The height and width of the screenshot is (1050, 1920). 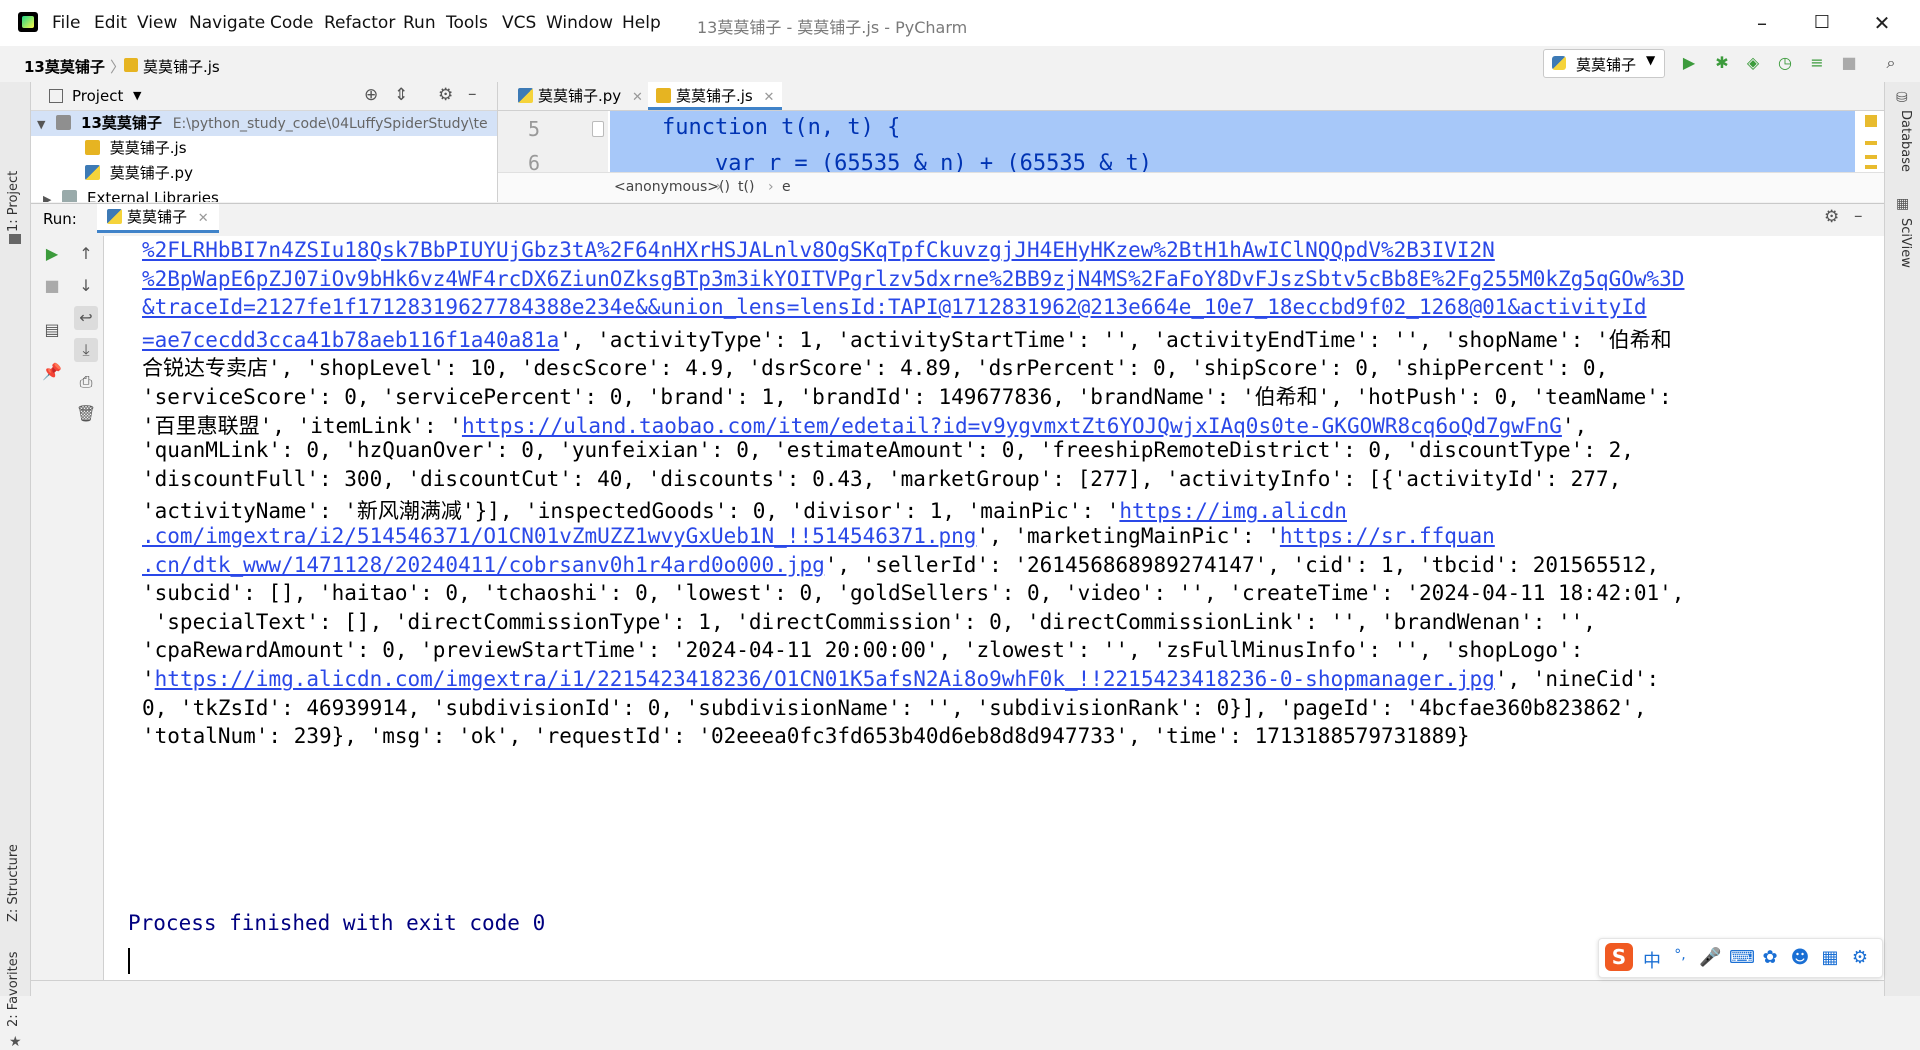 What do you see at coordinates (1762, 23) in the screenshot?
I see `minimize-button: –` at bounding box center [1762, 23].